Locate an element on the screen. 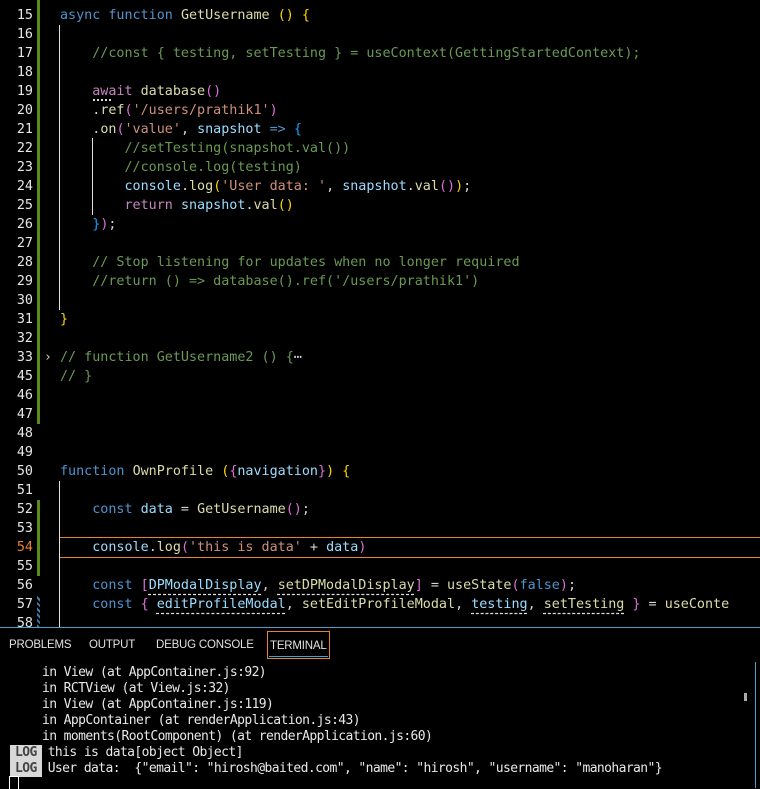 This screenshot has height=789, width=760. code-text: .ref('/users/prathik1') is located at coordinates (168, 110).